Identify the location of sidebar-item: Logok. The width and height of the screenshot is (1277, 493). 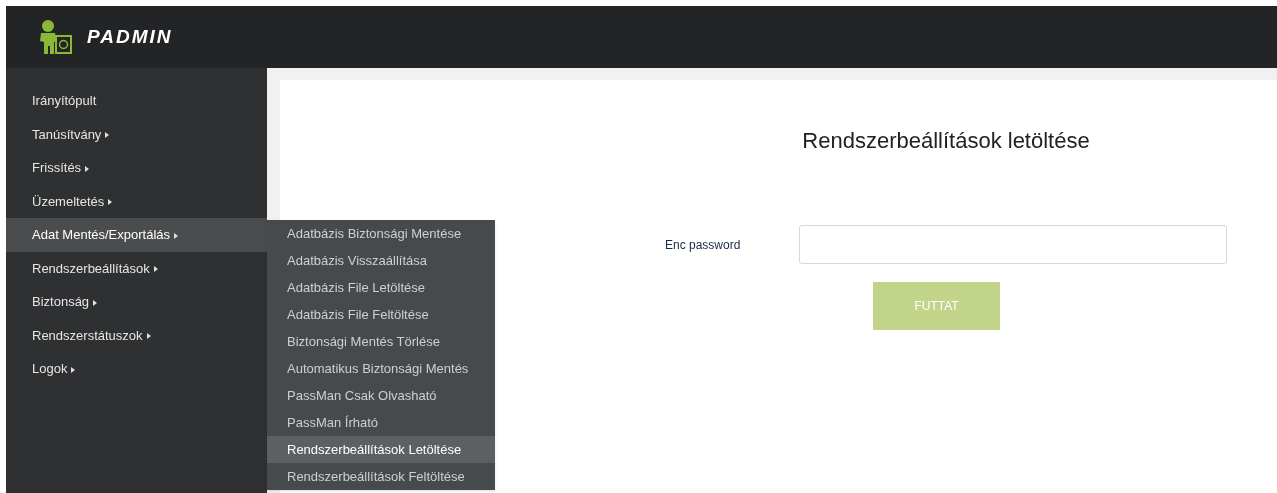
(136, 369).